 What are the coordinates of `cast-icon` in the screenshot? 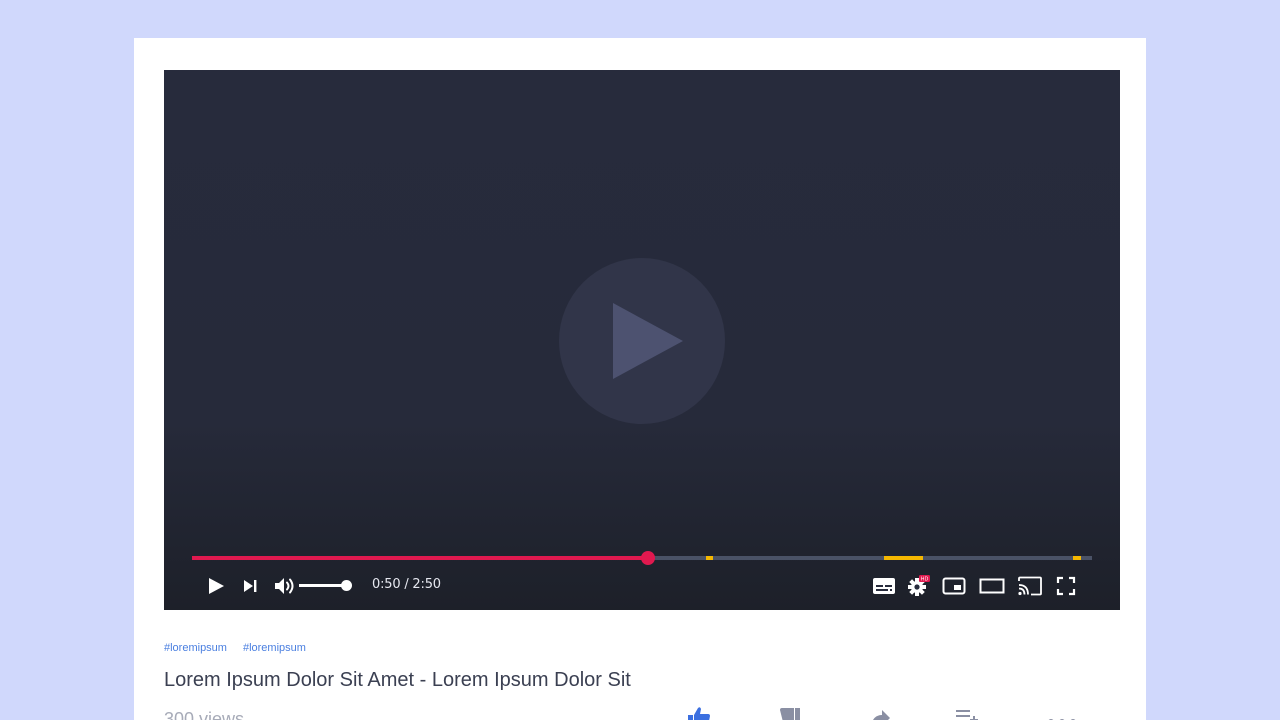 It's located at (1030, 586).